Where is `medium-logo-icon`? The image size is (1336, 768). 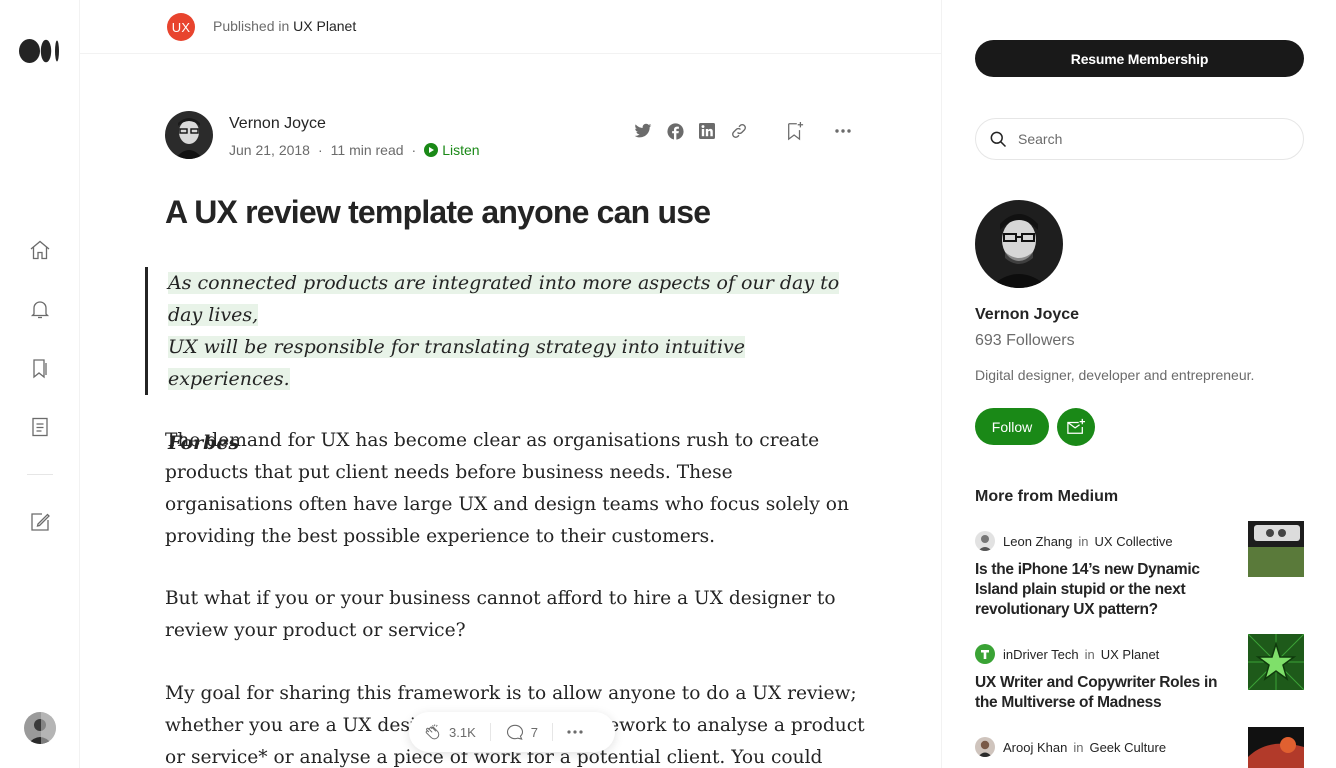 medium-logo-icon is located at coordinates (40, 51).